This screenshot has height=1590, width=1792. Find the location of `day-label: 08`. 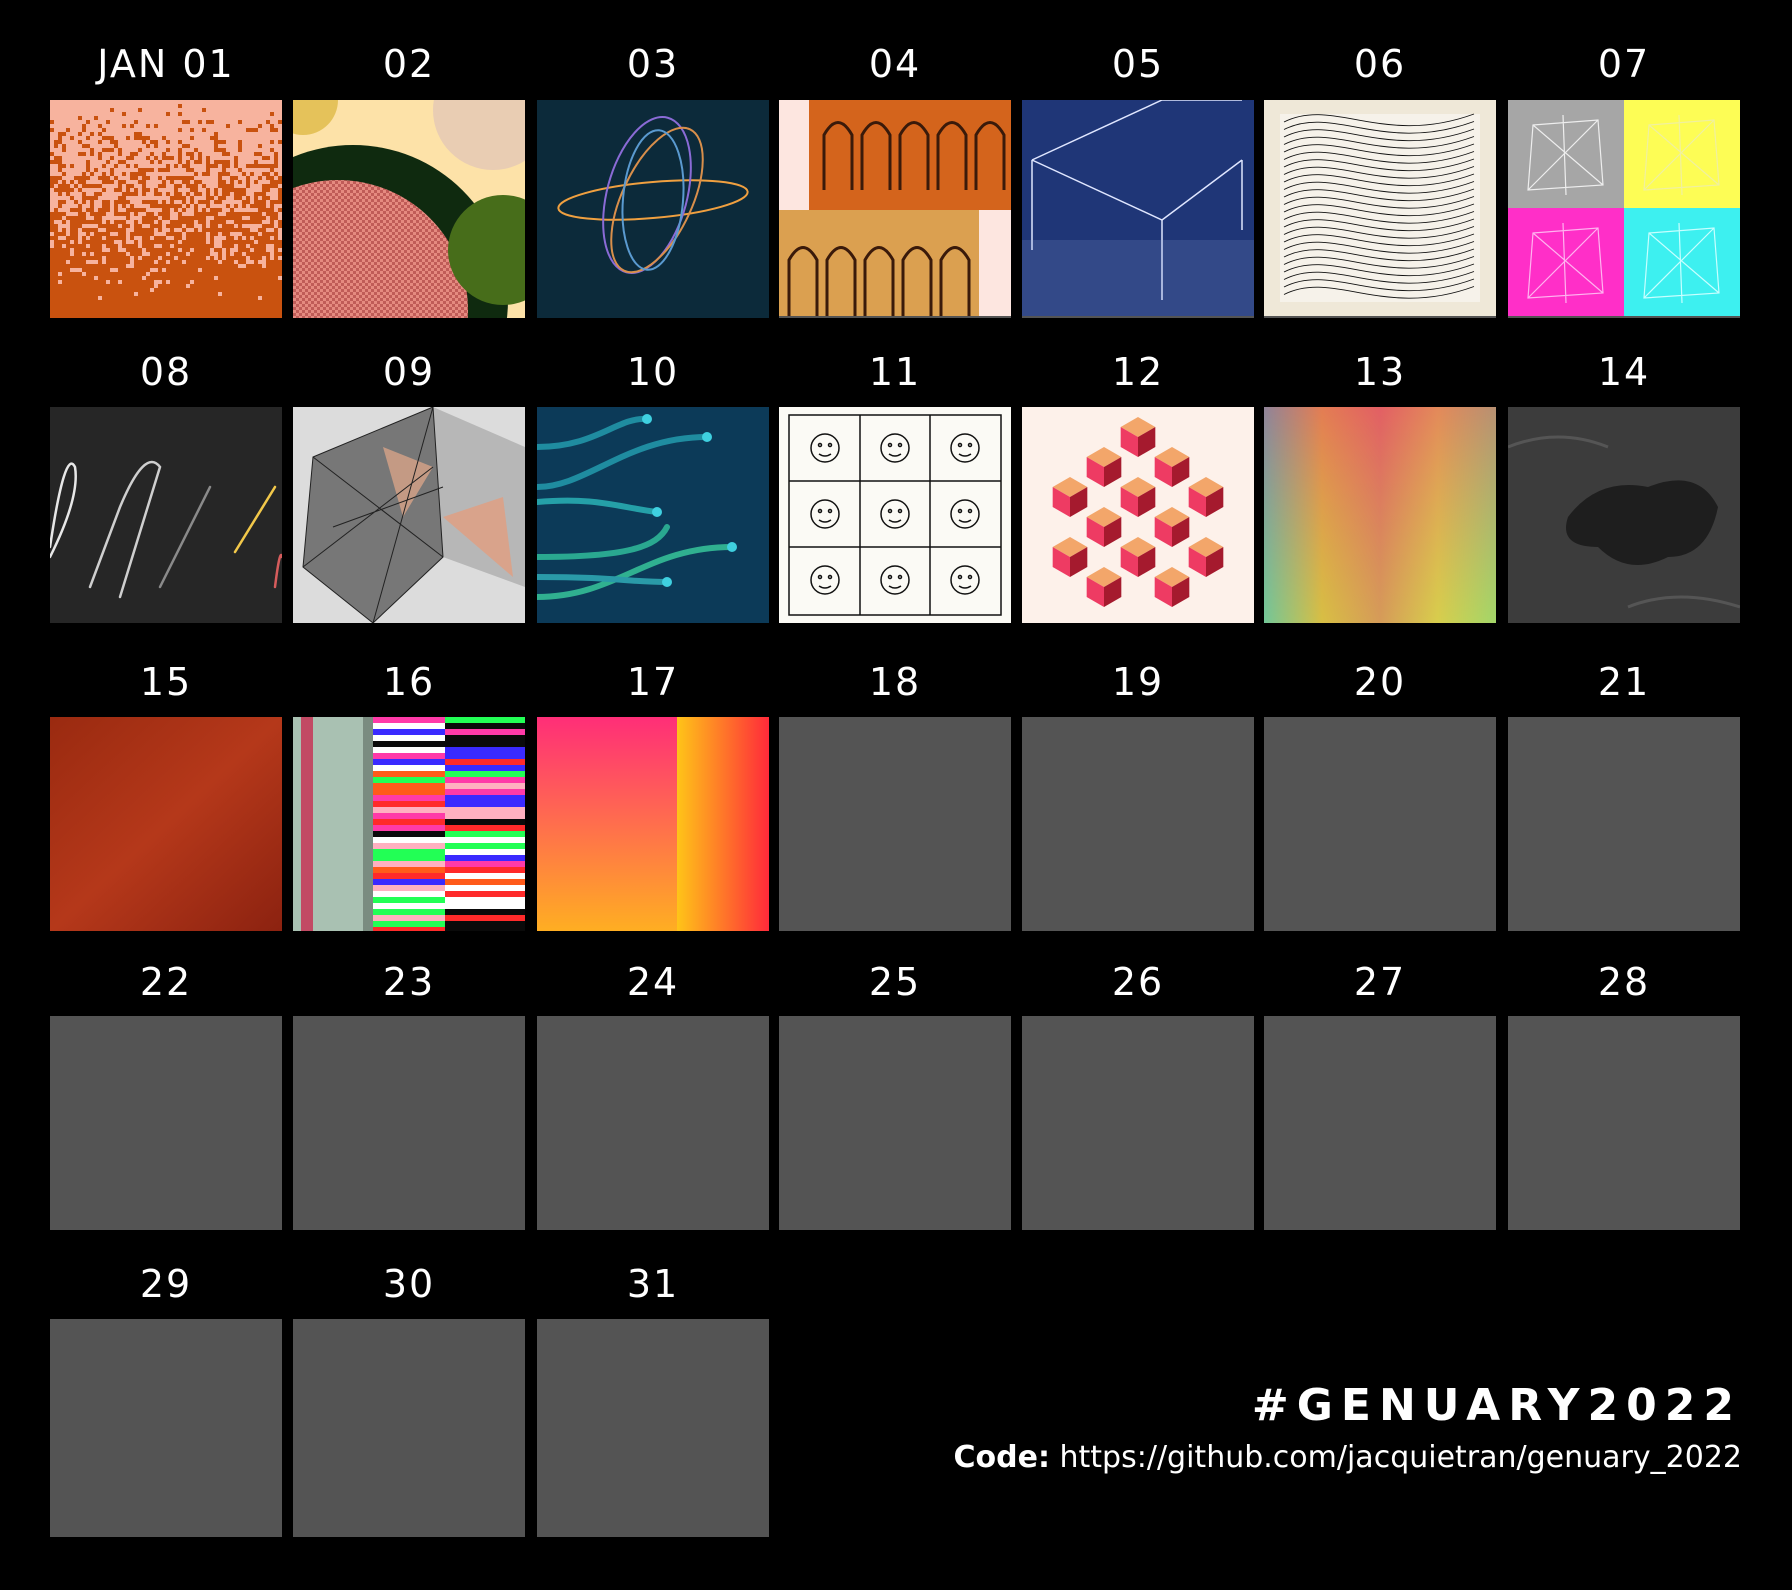

day-label: 08 is located at coordinates (166, 372).